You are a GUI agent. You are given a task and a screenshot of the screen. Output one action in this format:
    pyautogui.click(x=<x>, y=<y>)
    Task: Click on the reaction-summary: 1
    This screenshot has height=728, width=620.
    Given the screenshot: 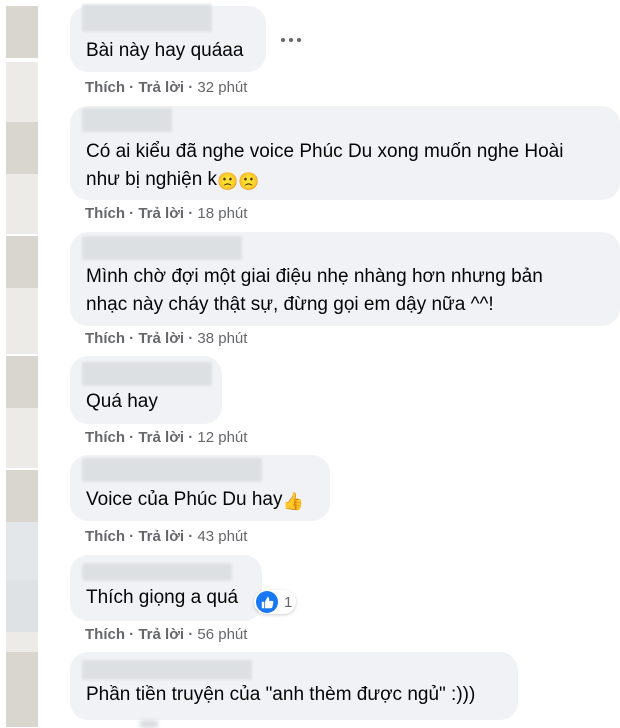 What is the action you would take?
    pyautogui.click(x=275, y=602)
    